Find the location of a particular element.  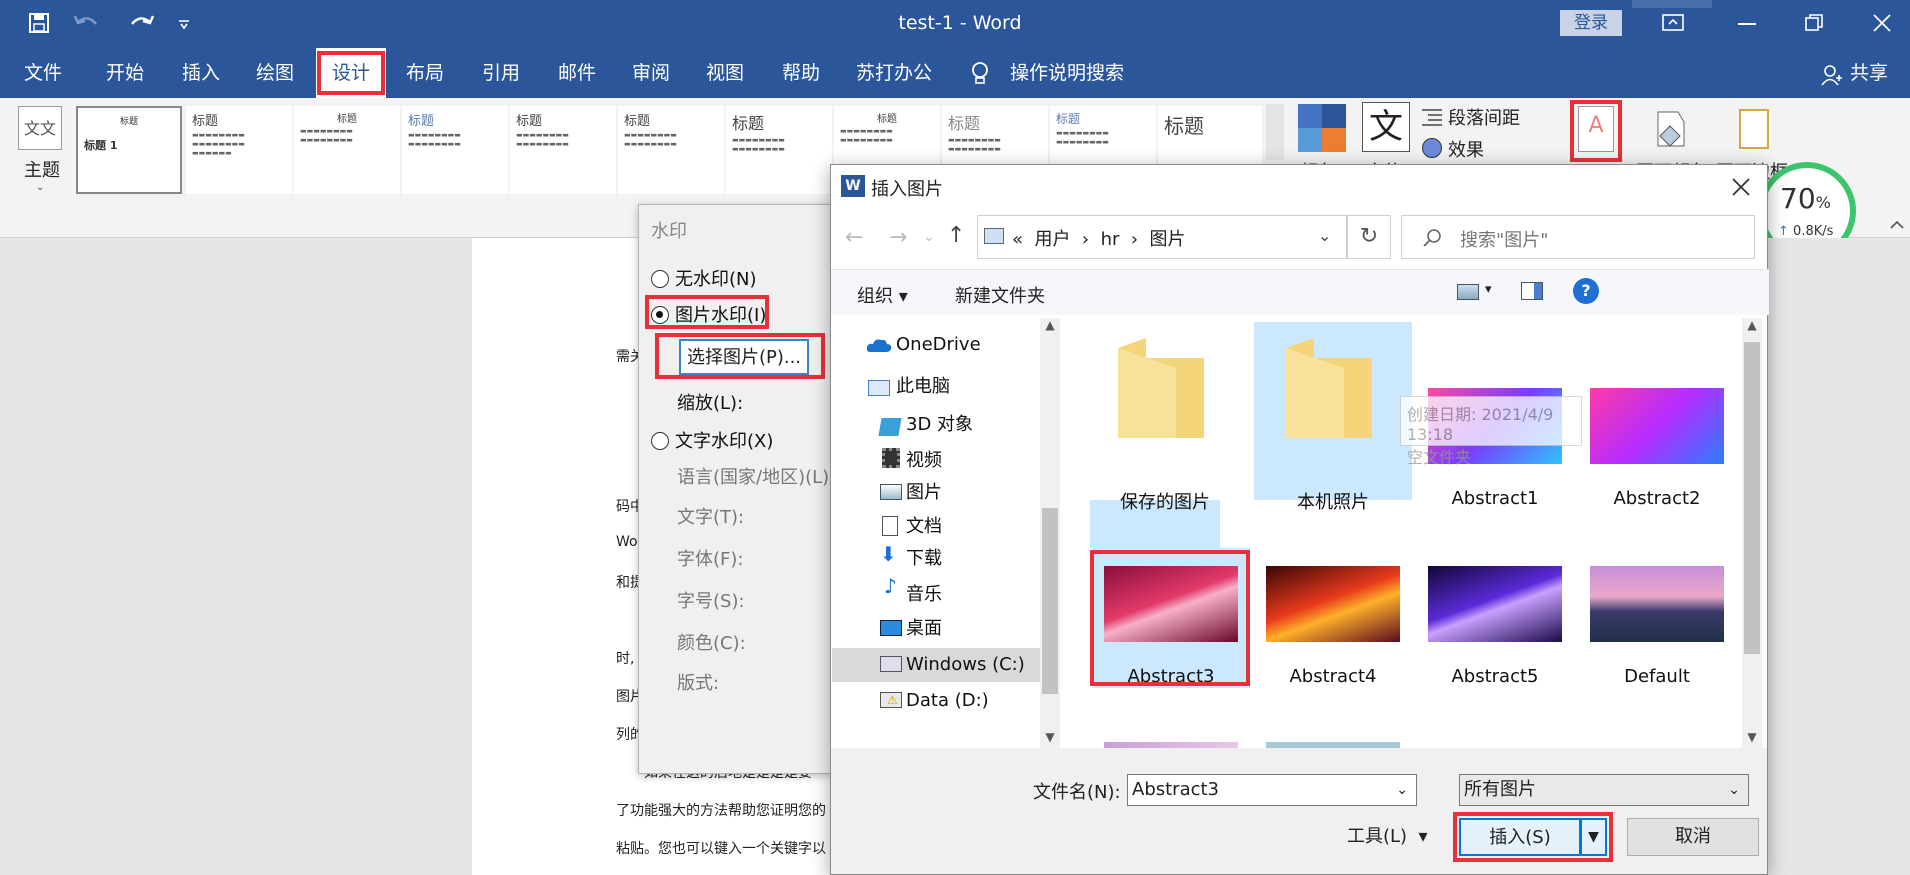

style-gallery-item: 标题 标题 1 is located at coordinates (129, 150).